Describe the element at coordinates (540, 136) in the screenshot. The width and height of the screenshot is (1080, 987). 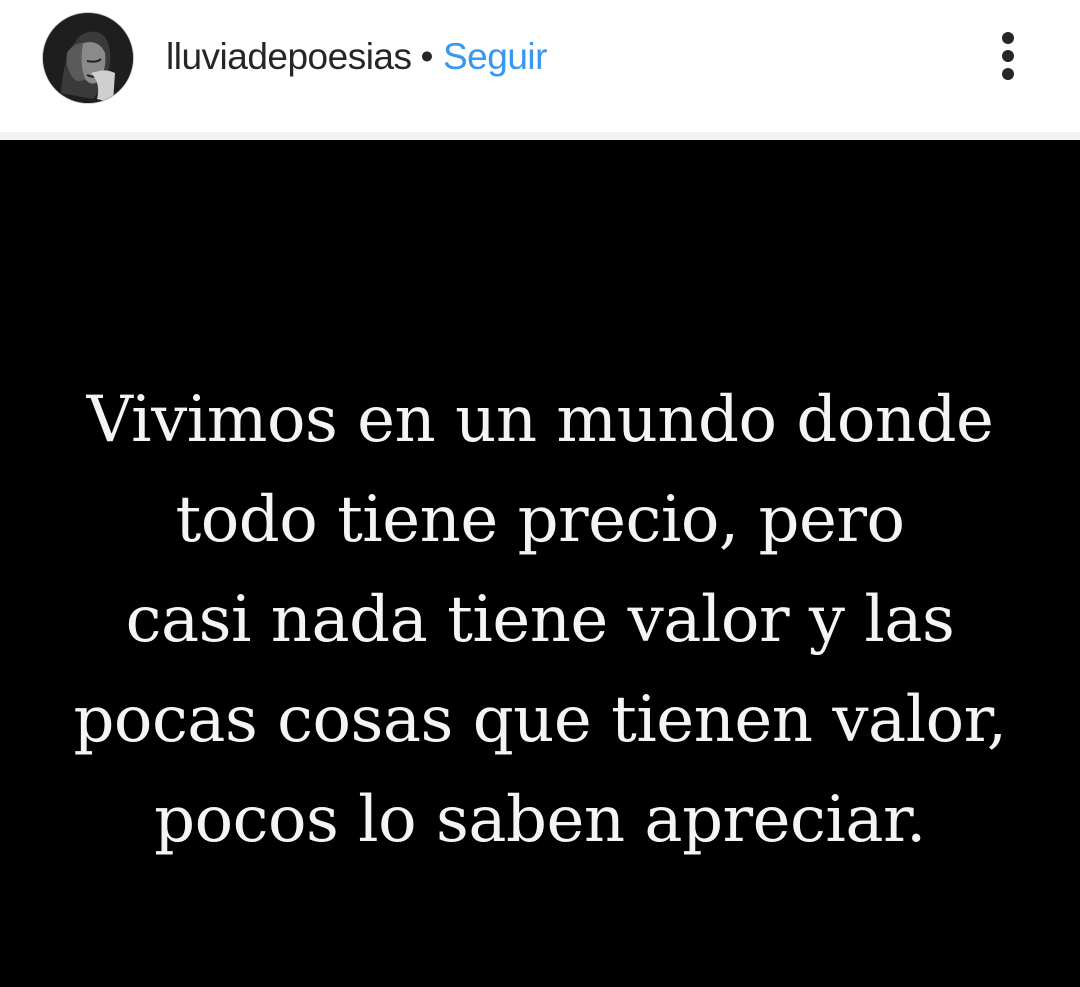
I see `header-divider` at that location.